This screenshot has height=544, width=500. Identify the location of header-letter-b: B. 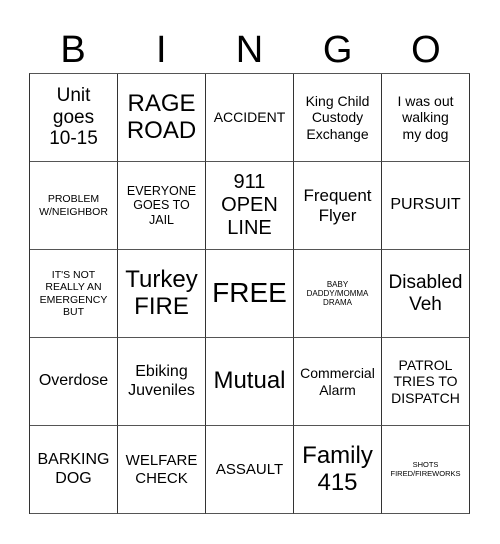
(73, 50).